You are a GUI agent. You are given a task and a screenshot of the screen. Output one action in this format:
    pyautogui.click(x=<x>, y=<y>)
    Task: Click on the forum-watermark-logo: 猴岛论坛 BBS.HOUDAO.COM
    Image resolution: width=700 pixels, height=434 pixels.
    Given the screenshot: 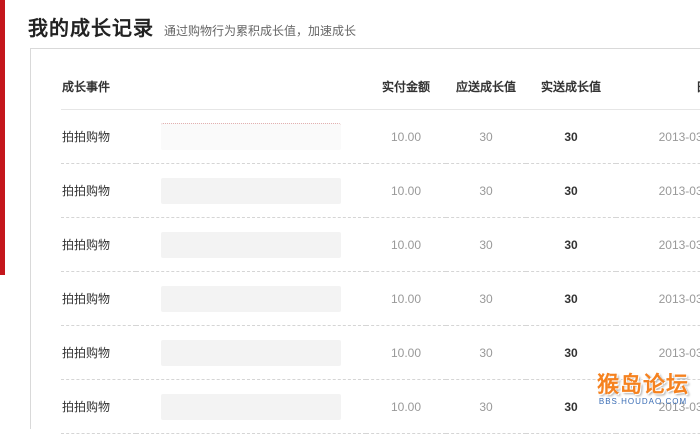 What is the action you would take?
    pyautogui.click(x=643, y=389)
    